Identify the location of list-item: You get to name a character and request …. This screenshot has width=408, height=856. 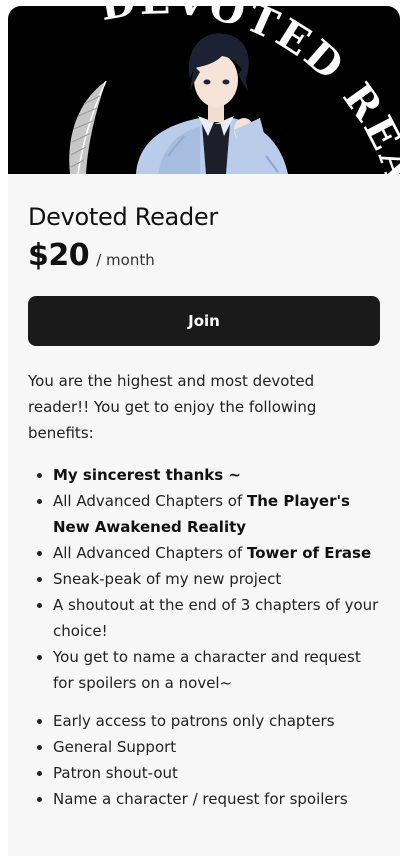
(216, 670).